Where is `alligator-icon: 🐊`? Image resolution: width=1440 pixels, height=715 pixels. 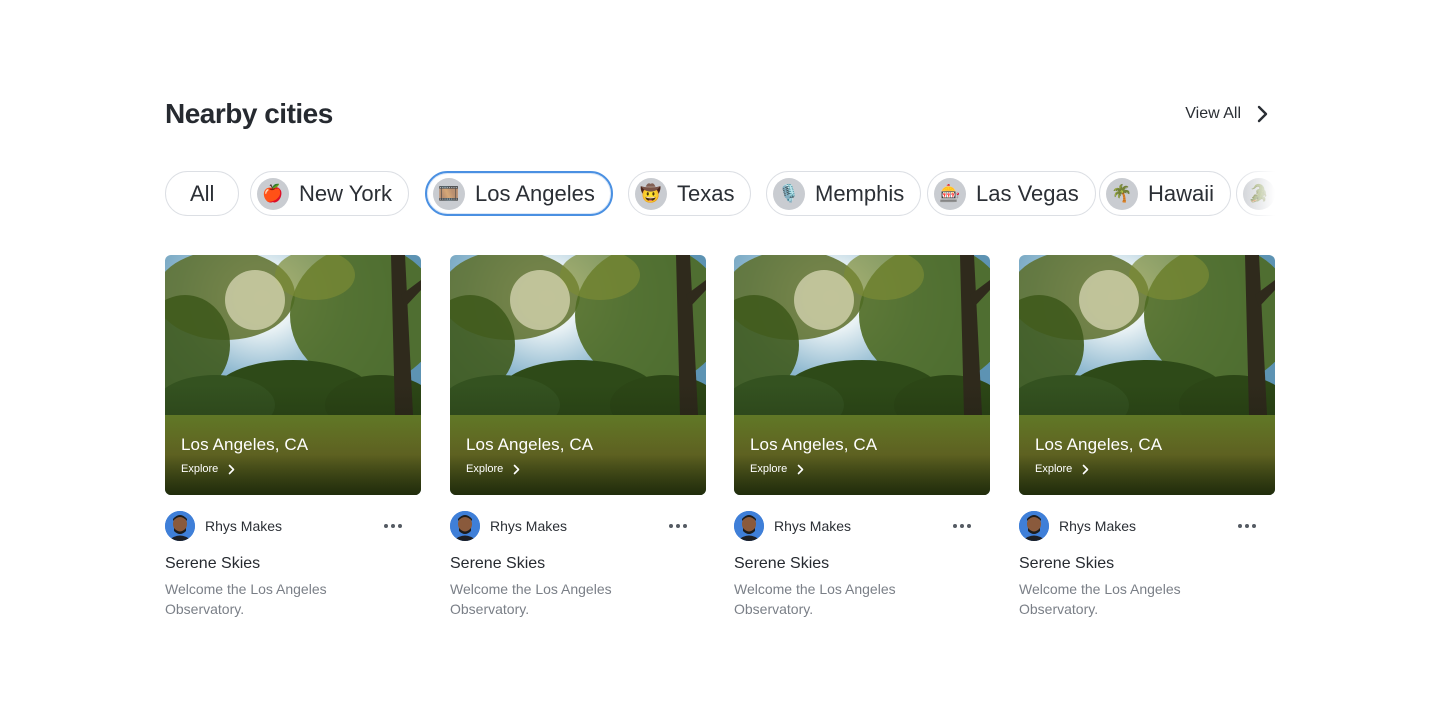
alligator-icon: 🐊 is located at coordinates (1259, 193).